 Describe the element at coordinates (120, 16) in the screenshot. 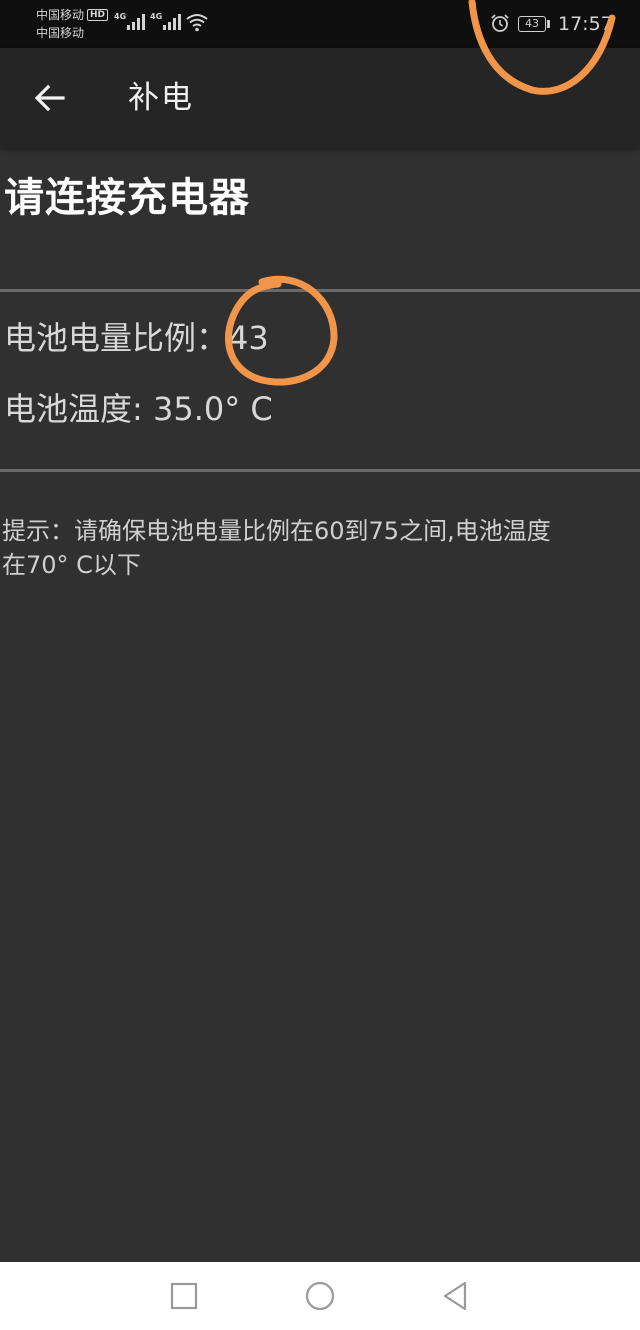

I see `network-type-1: 4G` at that location.